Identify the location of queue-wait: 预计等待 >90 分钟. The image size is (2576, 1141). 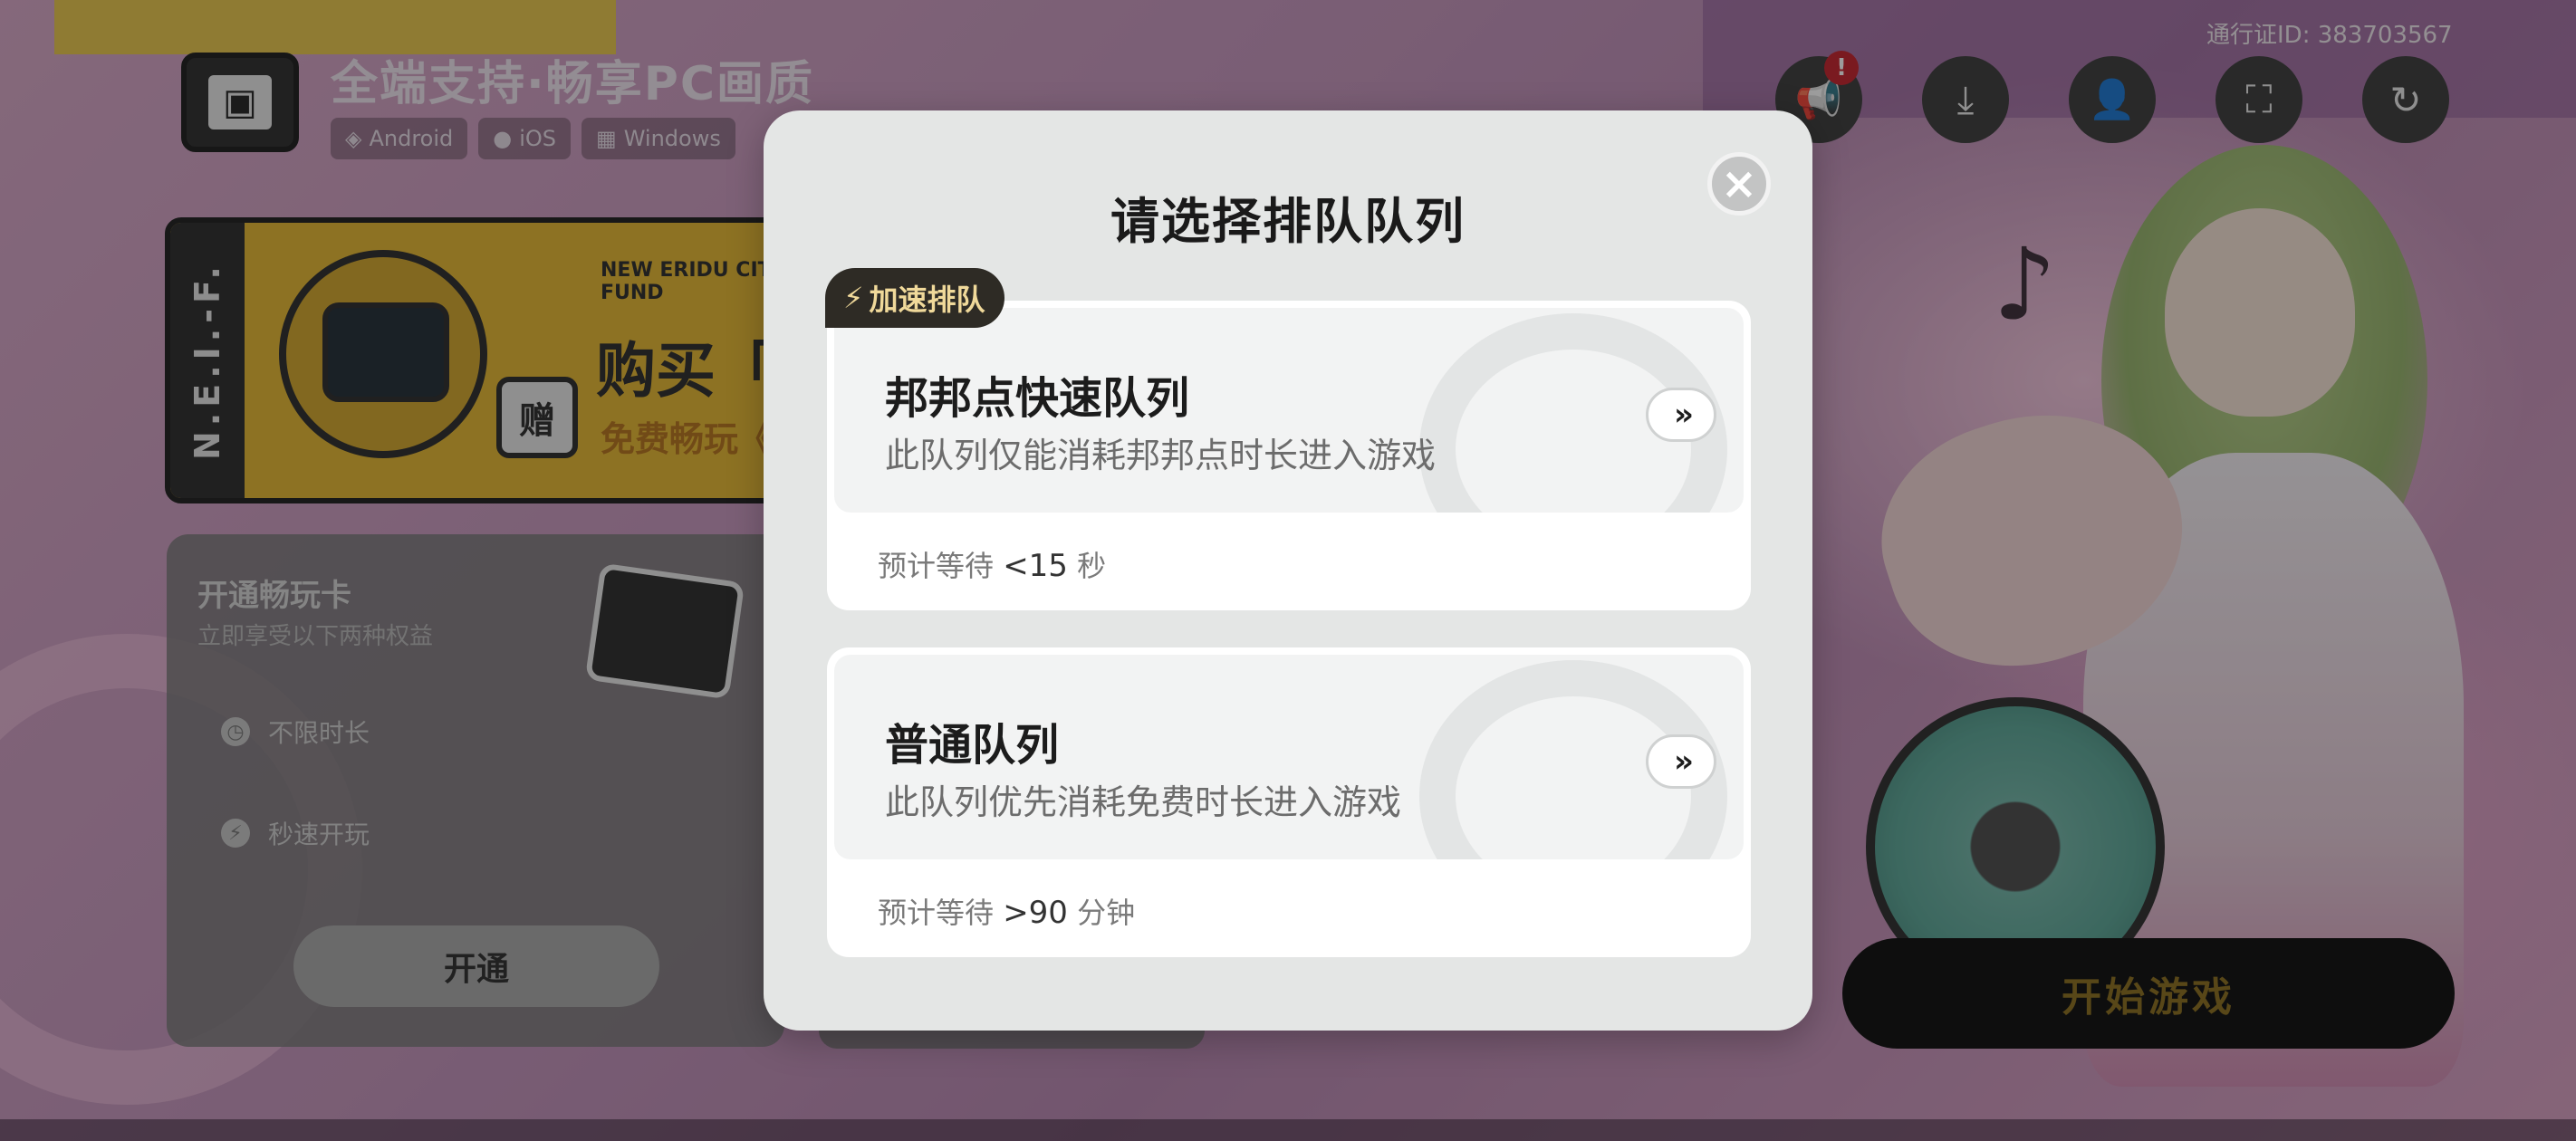
(1006, 911).